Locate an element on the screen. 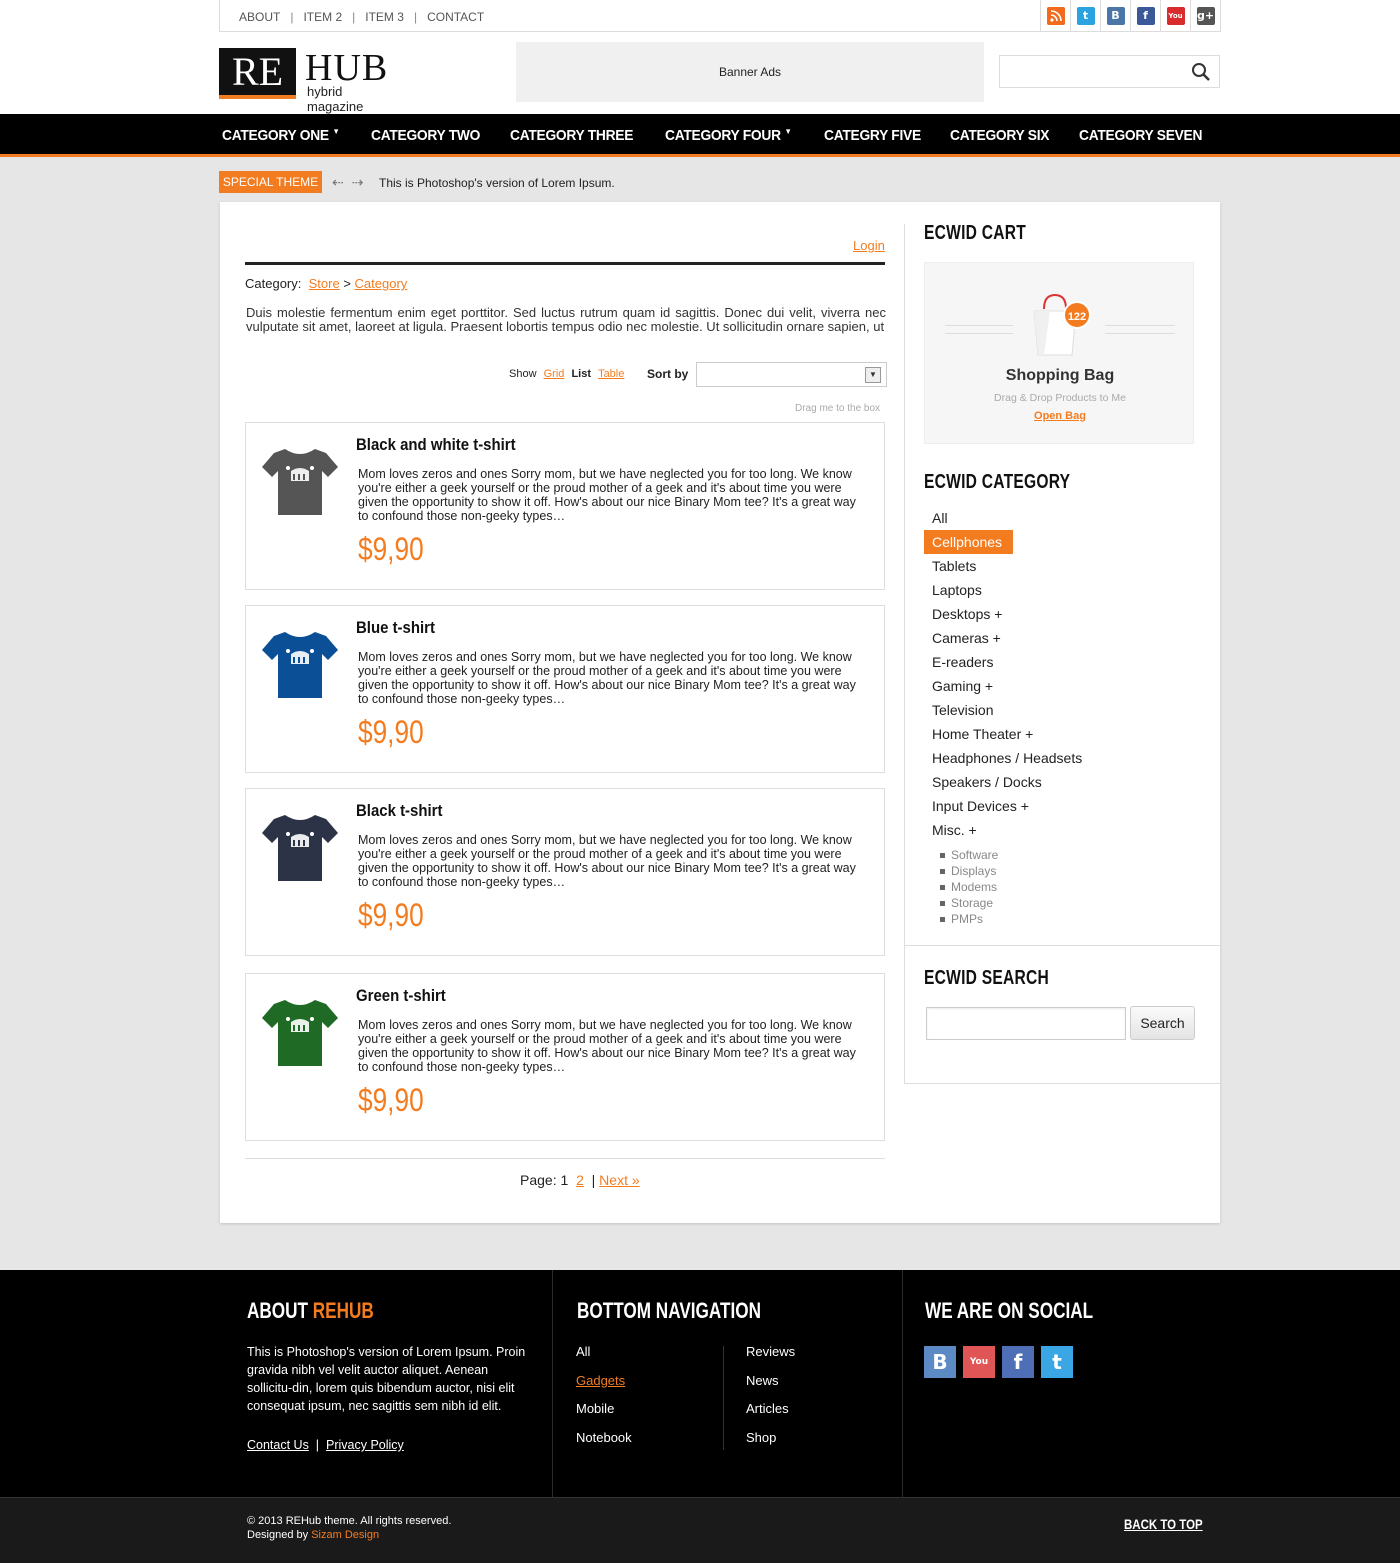 This screenshot has width=1400, height=1563. subcategory-item: Modems is located at coordinates (969, 887).